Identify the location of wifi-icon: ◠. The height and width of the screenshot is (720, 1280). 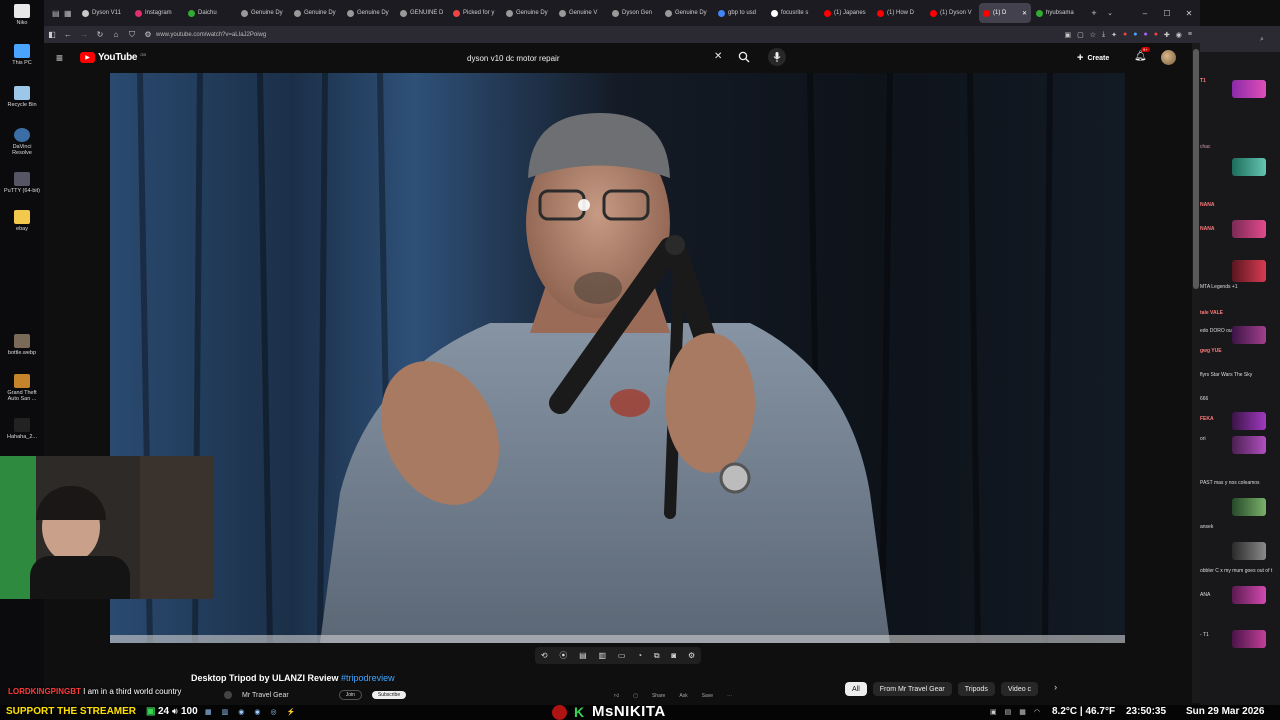
(1037, 712).